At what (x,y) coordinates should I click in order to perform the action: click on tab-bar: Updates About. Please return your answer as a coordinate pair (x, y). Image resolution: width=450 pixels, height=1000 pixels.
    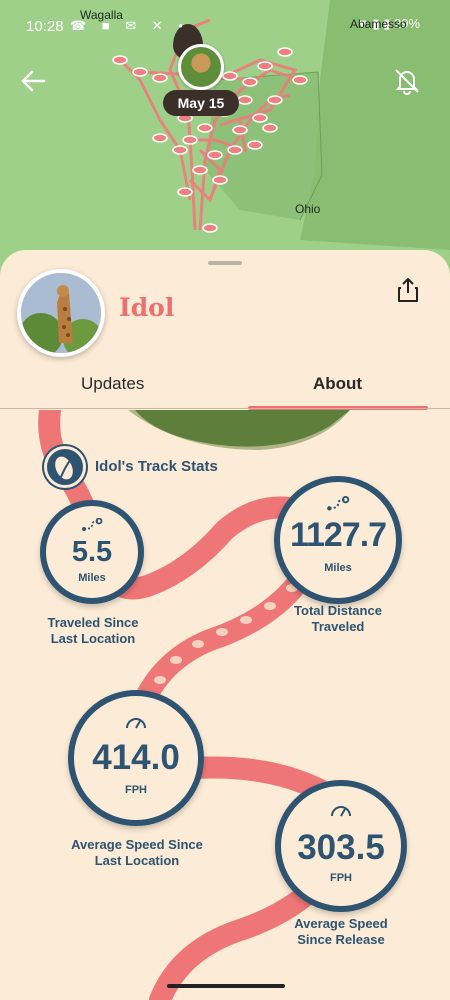
    Looking at the image, I should click on (225, 389).